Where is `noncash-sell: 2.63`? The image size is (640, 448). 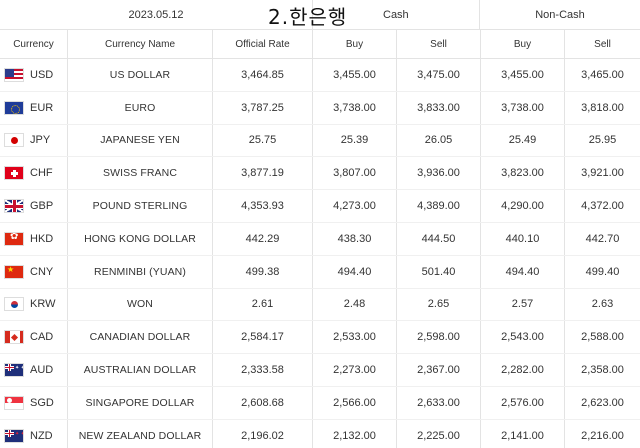
noncash-sell: 2.63 is located at coordinates (602, 304).